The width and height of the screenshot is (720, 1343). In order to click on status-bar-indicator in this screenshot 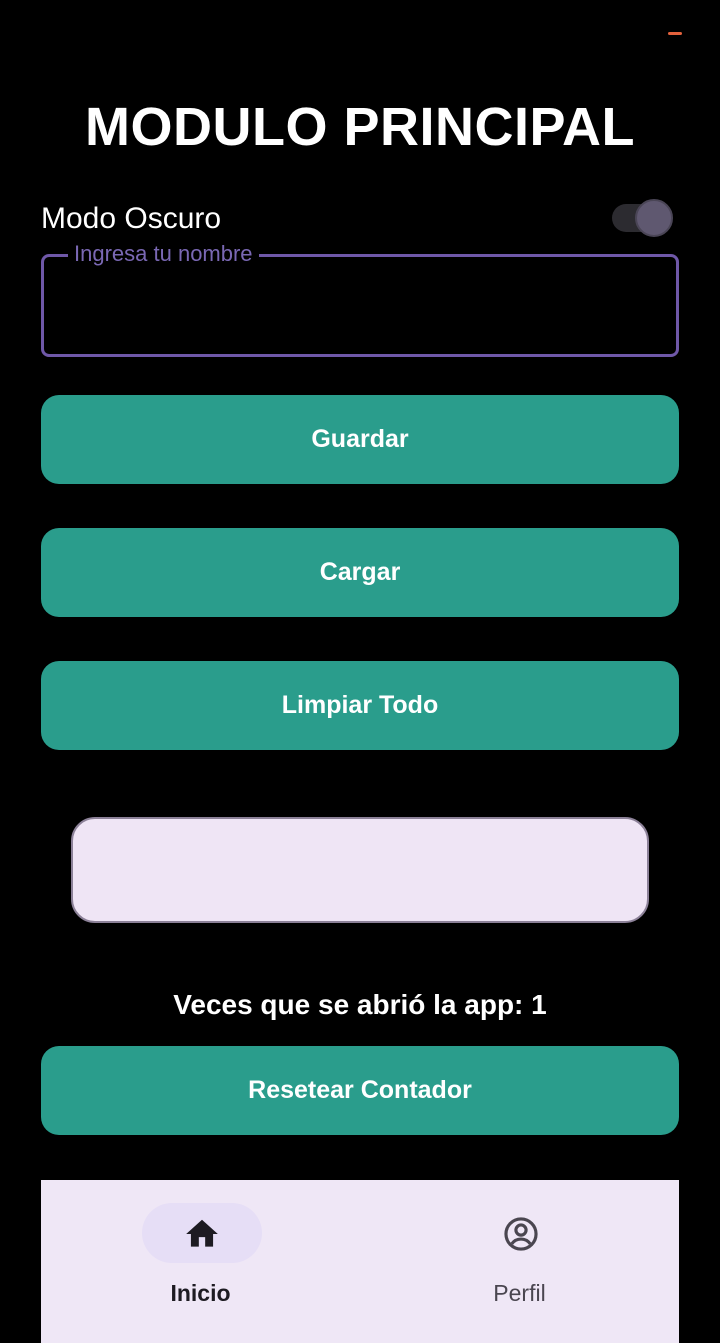, I will do `click(675, 33)`.